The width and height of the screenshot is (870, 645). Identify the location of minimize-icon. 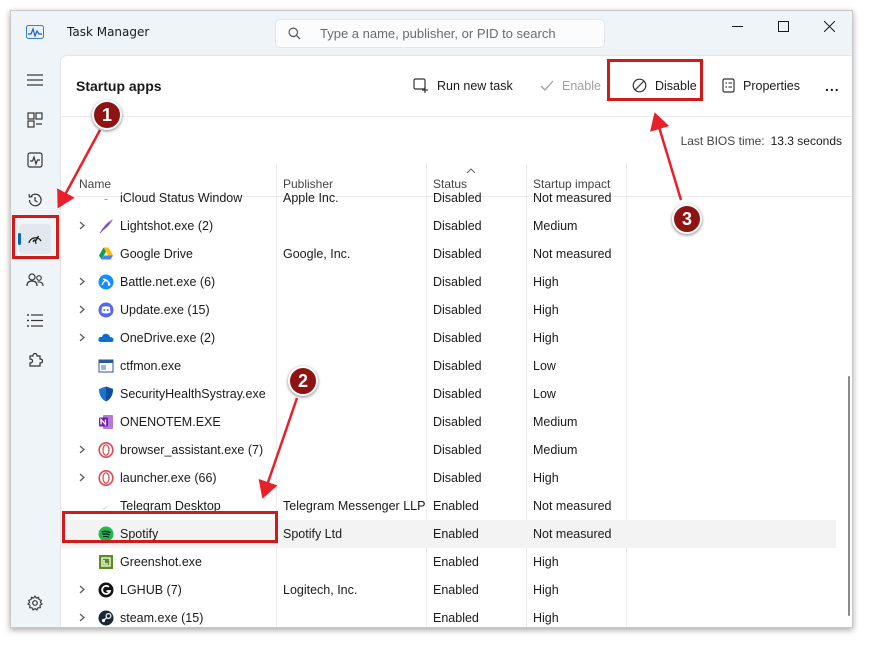
(737, 26).